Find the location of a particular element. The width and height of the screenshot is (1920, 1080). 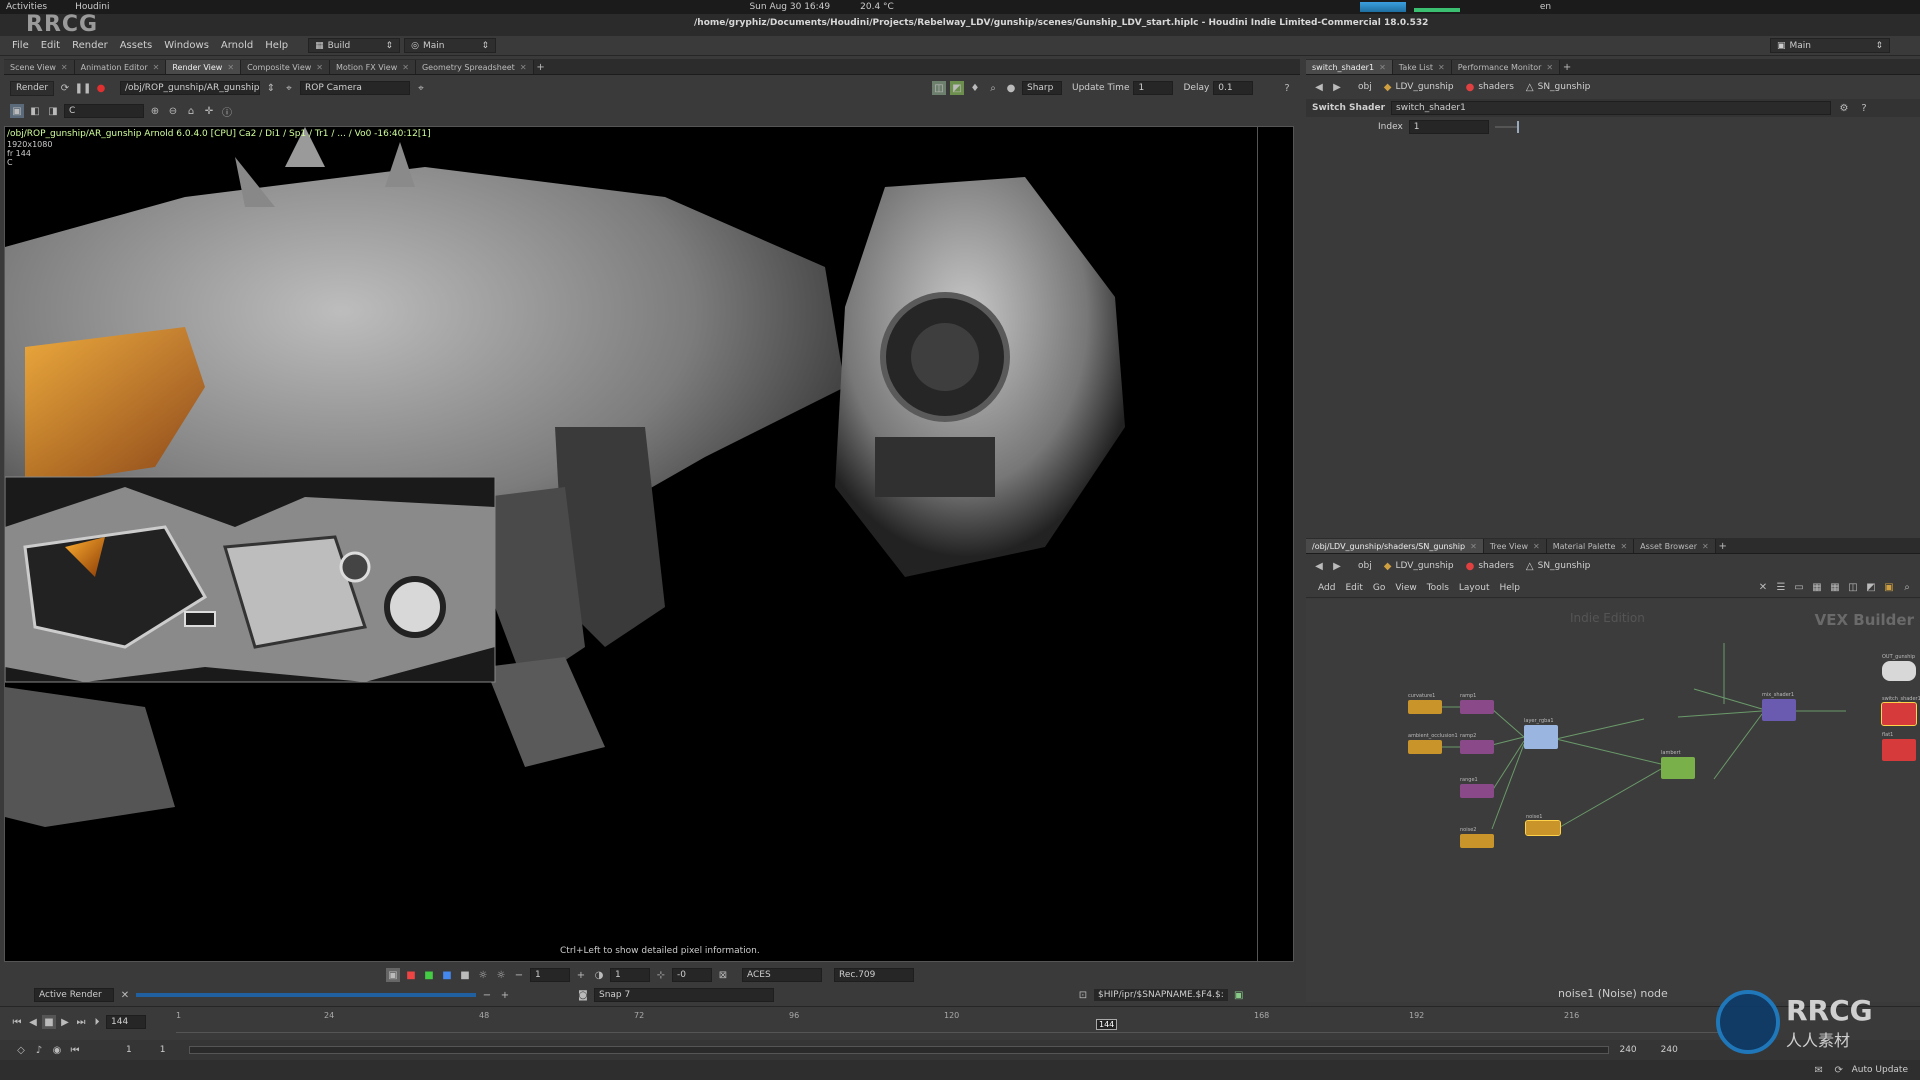

step-icon: ⏮ is located at coordinates (75, 1050).